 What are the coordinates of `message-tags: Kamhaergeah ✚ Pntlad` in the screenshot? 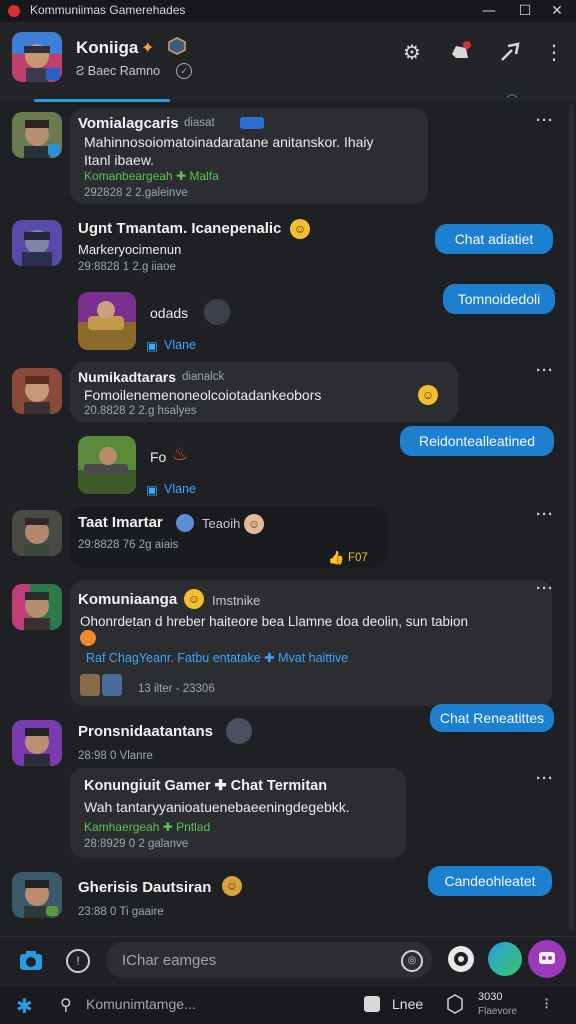 It's located at (147, 827).